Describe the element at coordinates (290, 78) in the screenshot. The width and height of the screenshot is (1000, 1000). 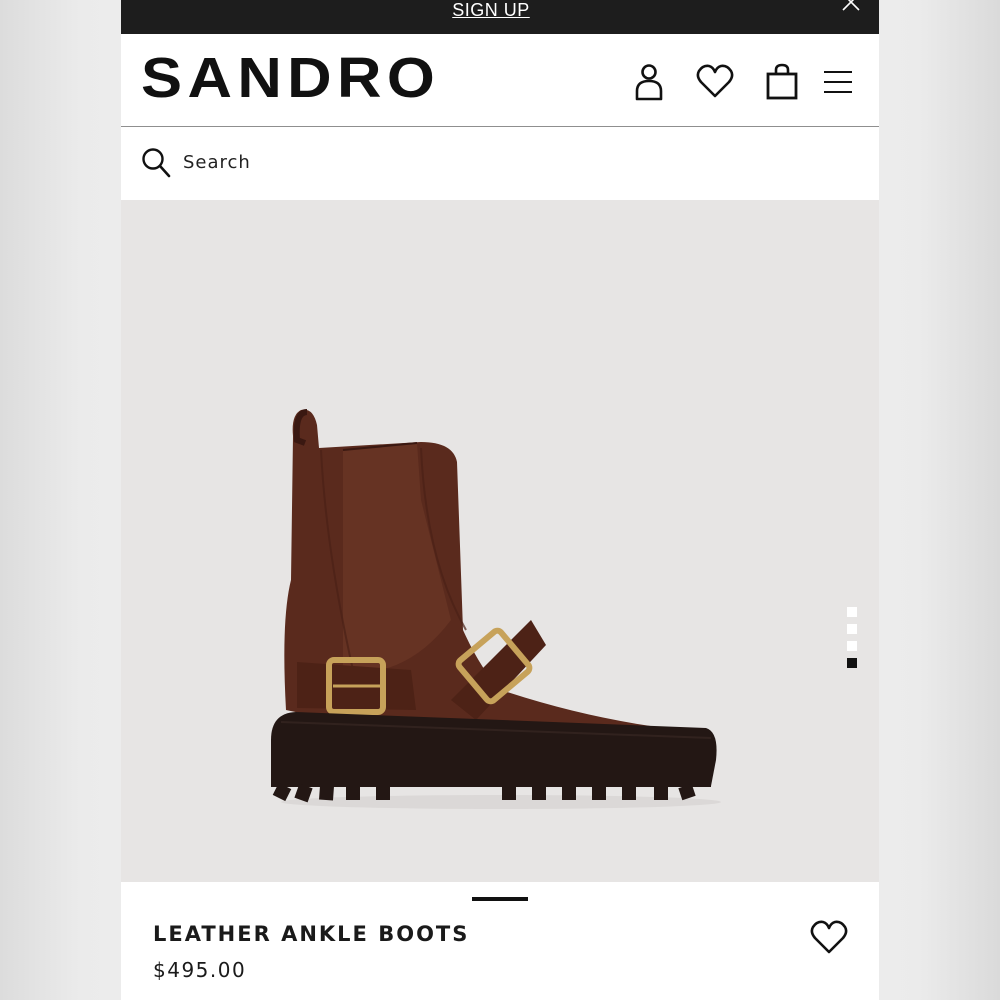
I see `brand-logo: SANDRO` at that location.